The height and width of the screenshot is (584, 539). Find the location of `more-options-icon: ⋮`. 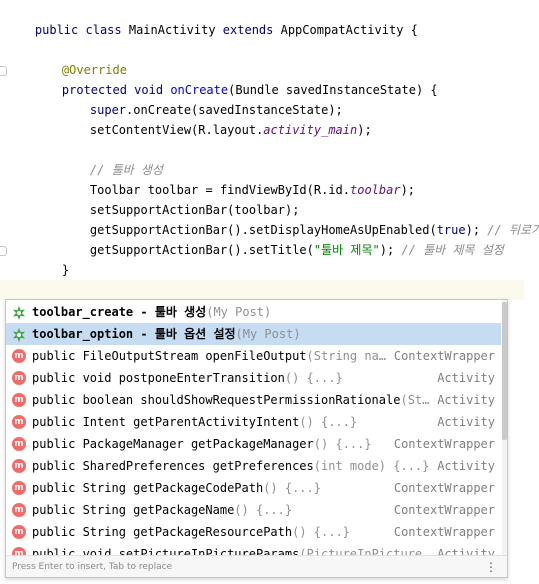

more-options-icon: ⋮ is located at coordinates (491, 566).